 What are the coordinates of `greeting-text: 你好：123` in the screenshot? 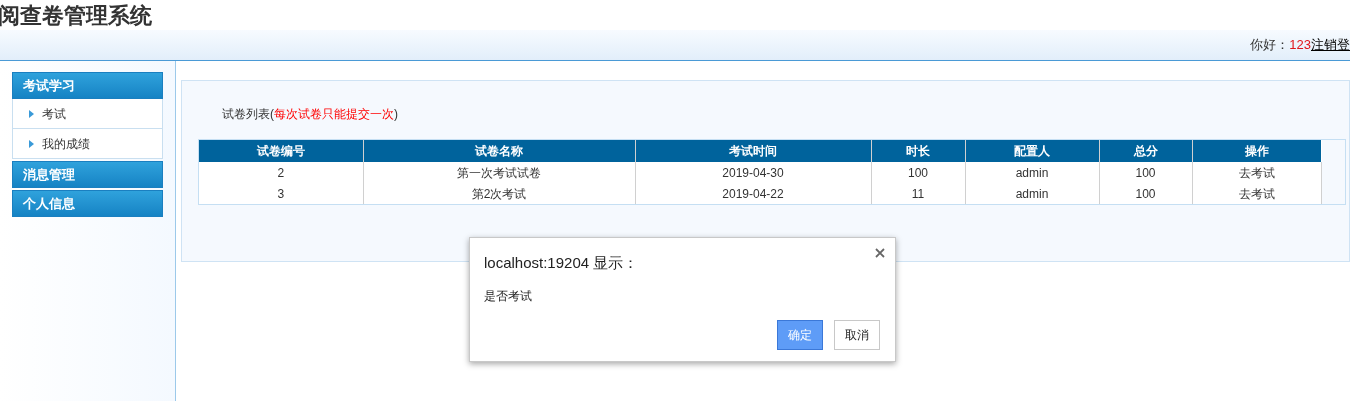 It's located at (1280, 45).